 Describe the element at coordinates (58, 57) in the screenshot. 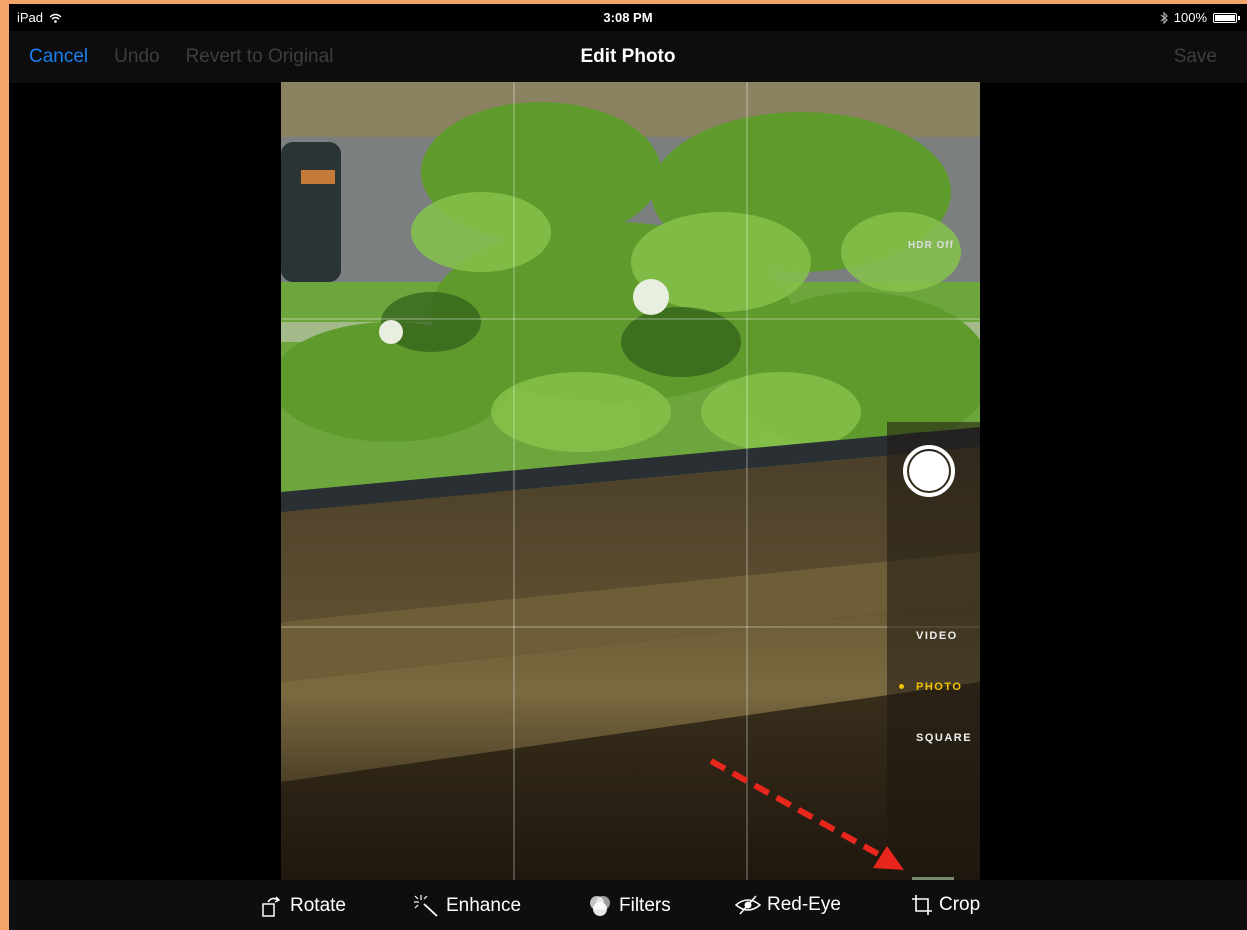

I see `cancel-button: Cancel` at that location.